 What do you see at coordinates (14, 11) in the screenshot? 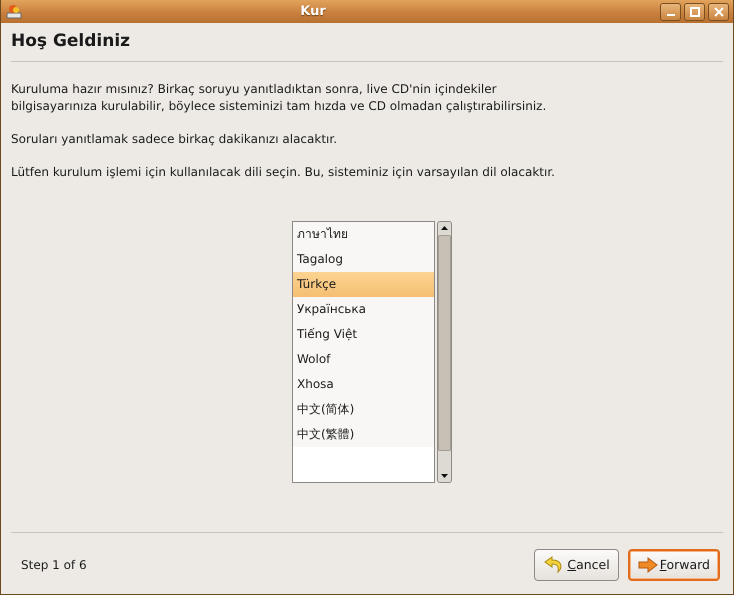
I see `installer-icon` at bounding box center [14, 11].